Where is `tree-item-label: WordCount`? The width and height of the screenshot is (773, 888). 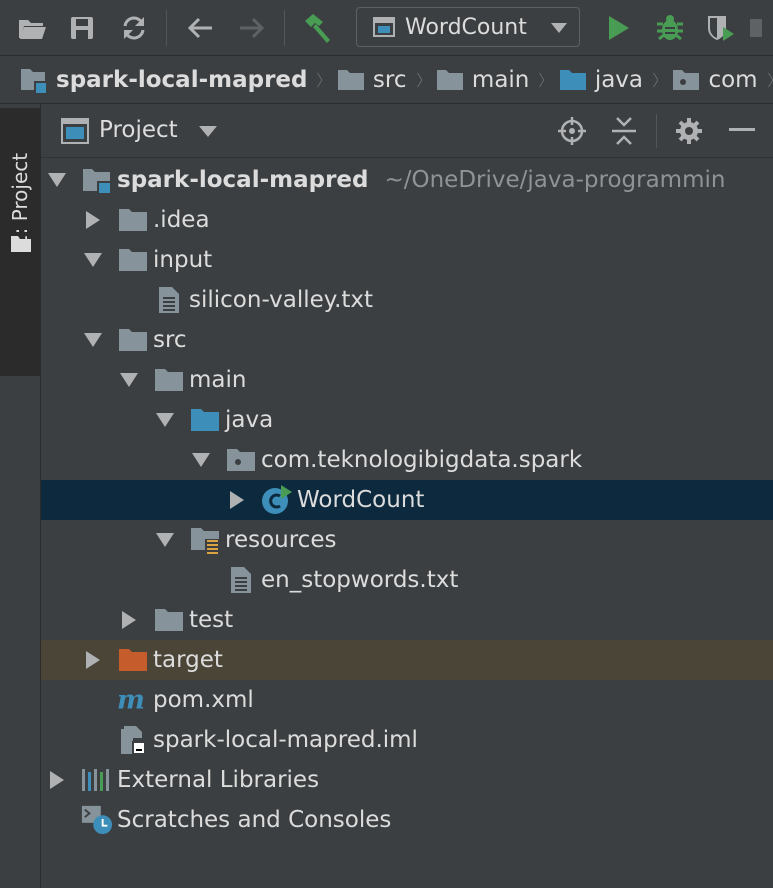
tree-item-label: WordCount is located at coordinates (361, 500).